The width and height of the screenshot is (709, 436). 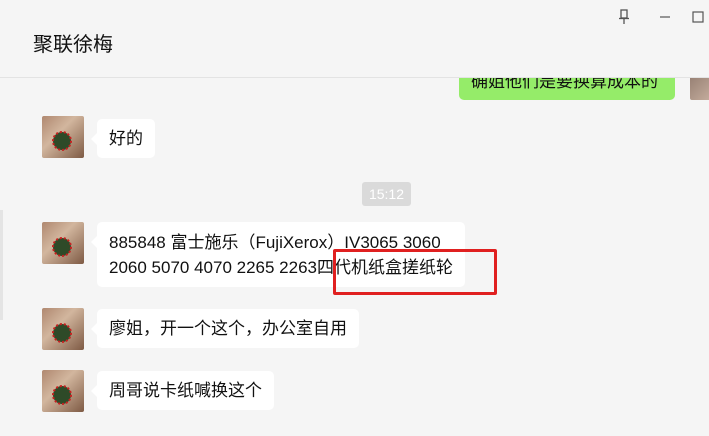 What do you see at coordinates (415, 272) in the screenshot?
I see `highlight-box` at bounding box center [415, 272].